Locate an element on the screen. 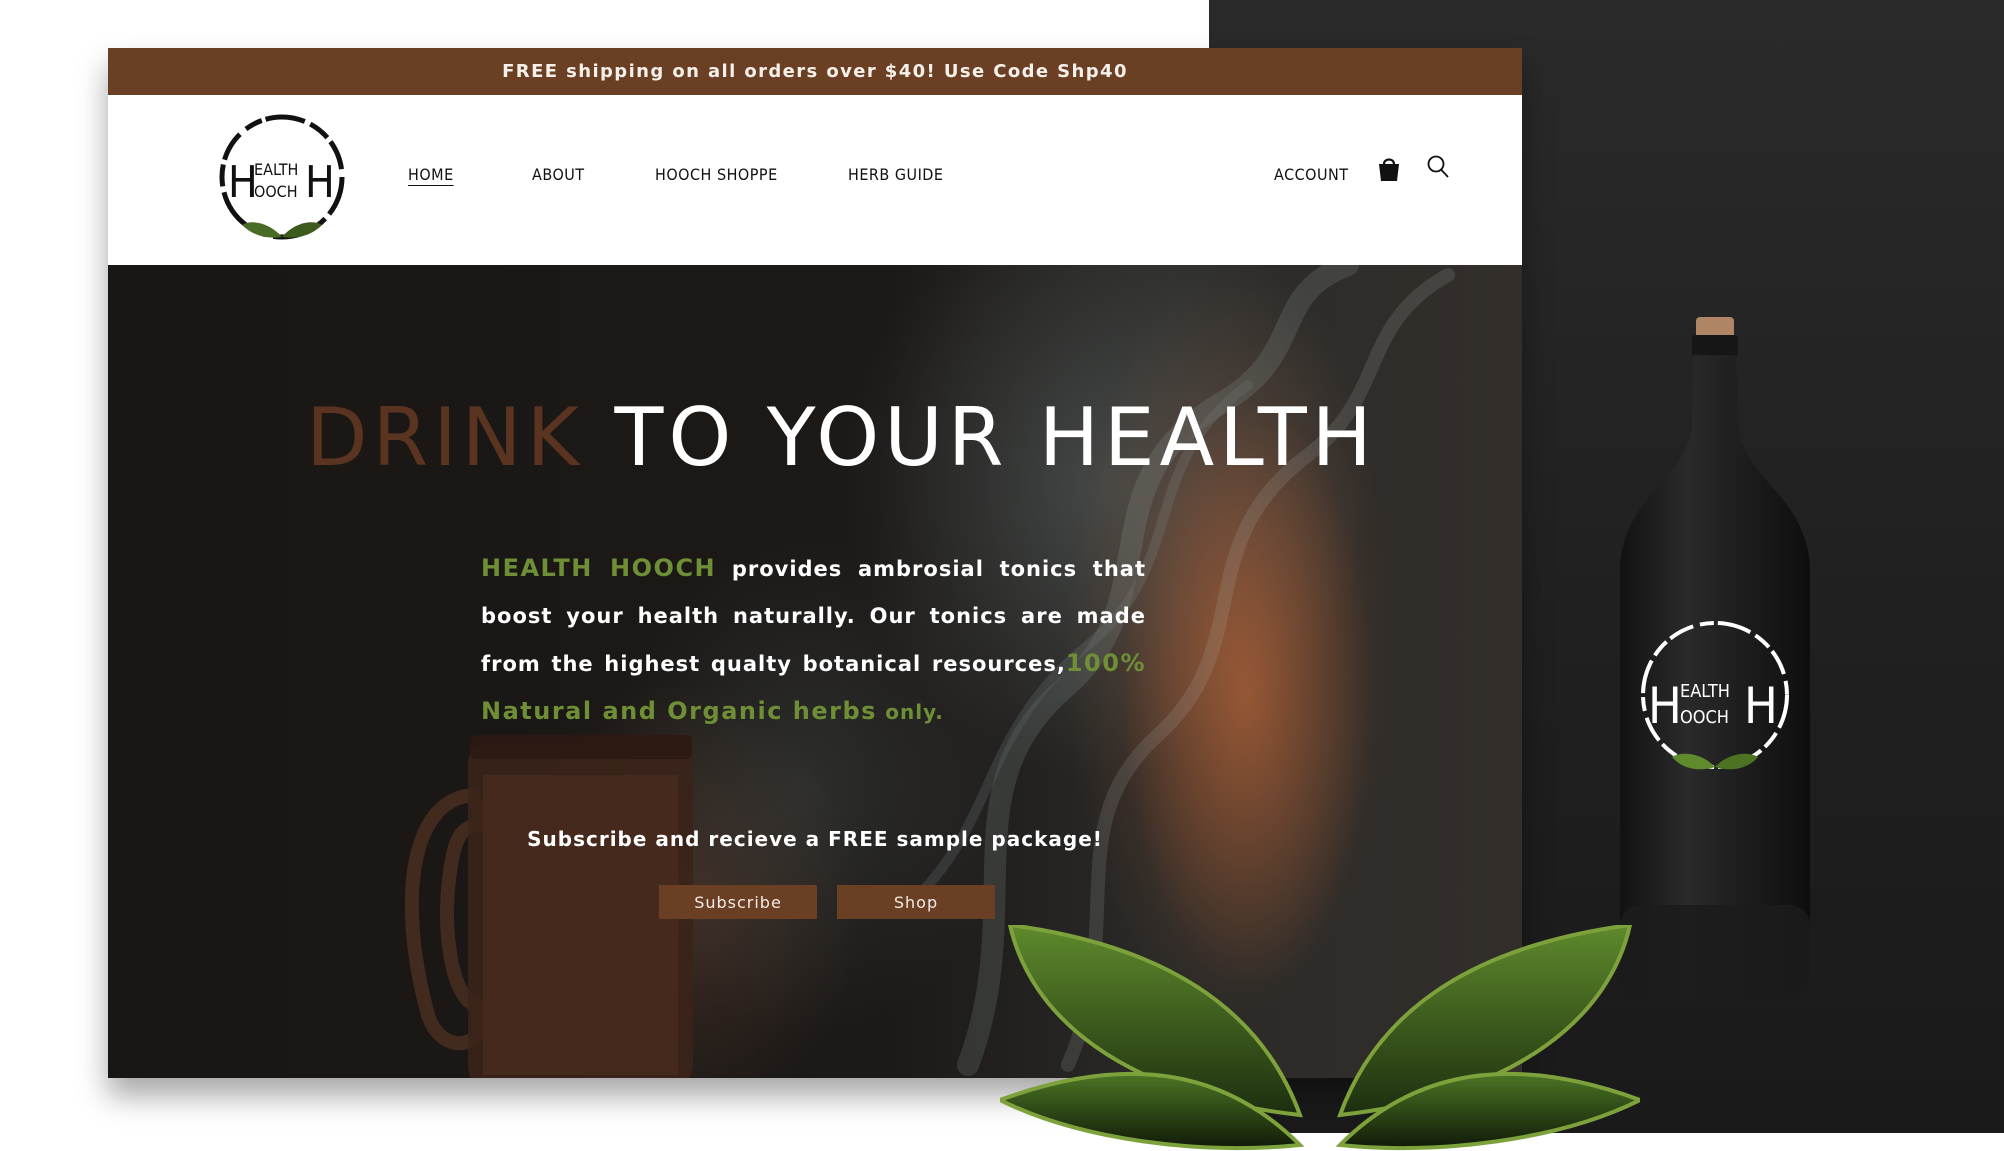  nav-herb-guide: HERB GUIDE is located at coordinates (895, 174).